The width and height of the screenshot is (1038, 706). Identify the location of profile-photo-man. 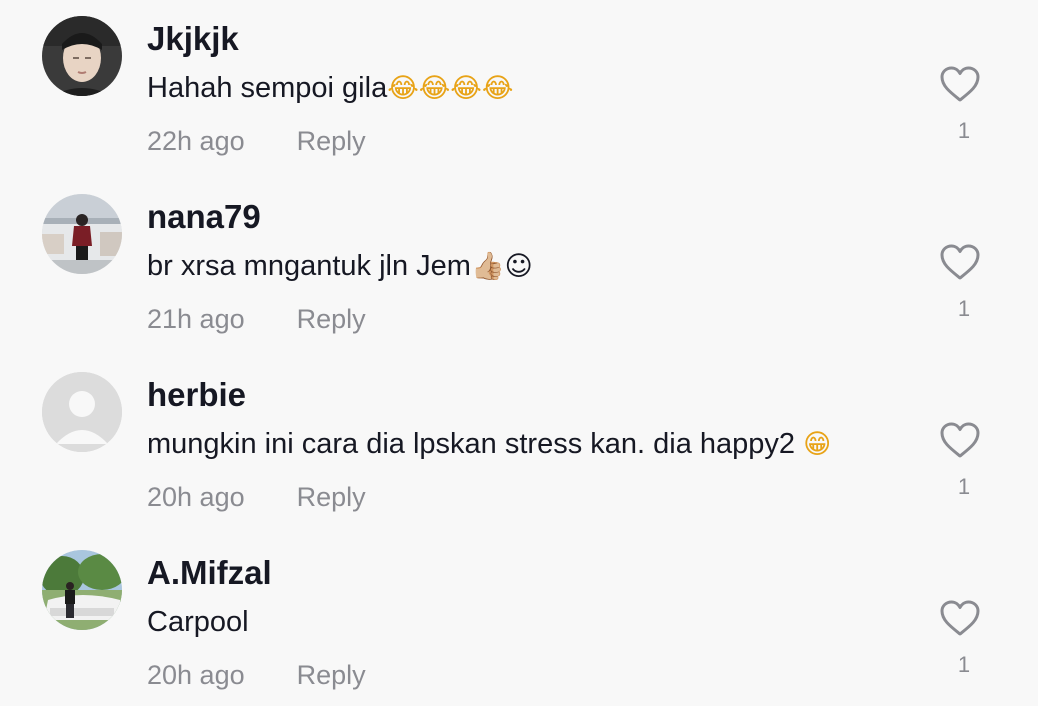
(82, 56).